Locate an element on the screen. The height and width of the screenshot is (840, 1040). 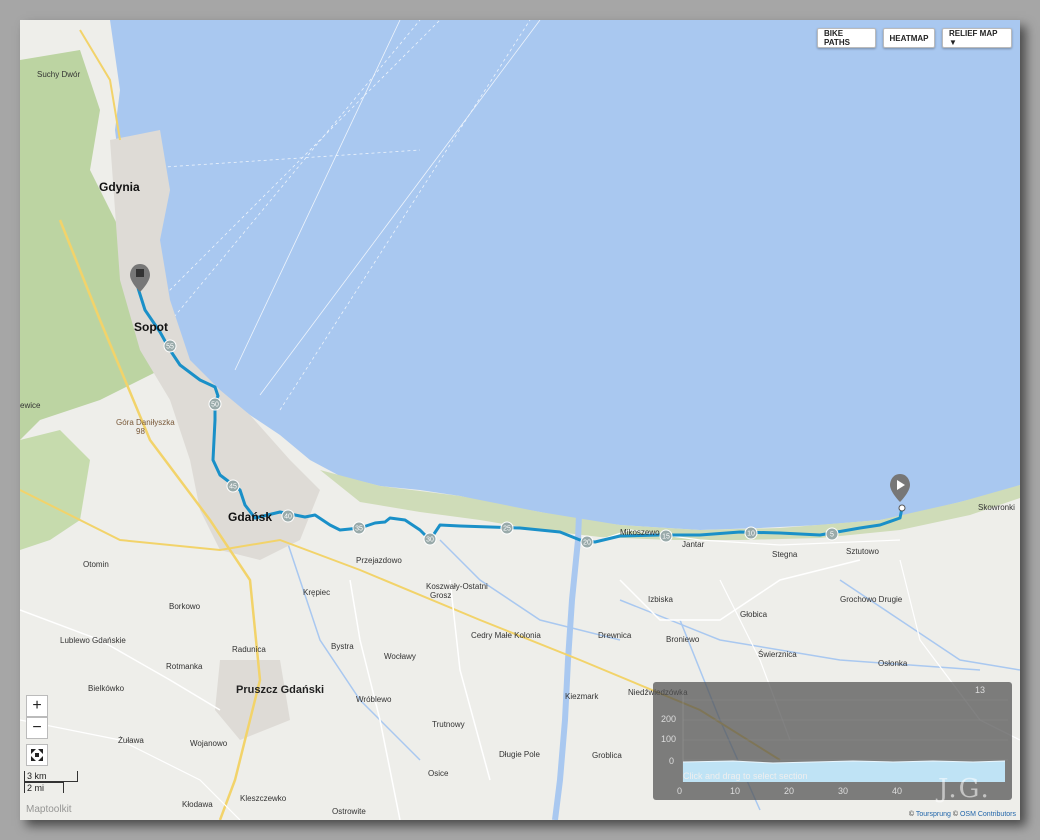
km-marker-label: 55 is located at coordinates (170, 347).